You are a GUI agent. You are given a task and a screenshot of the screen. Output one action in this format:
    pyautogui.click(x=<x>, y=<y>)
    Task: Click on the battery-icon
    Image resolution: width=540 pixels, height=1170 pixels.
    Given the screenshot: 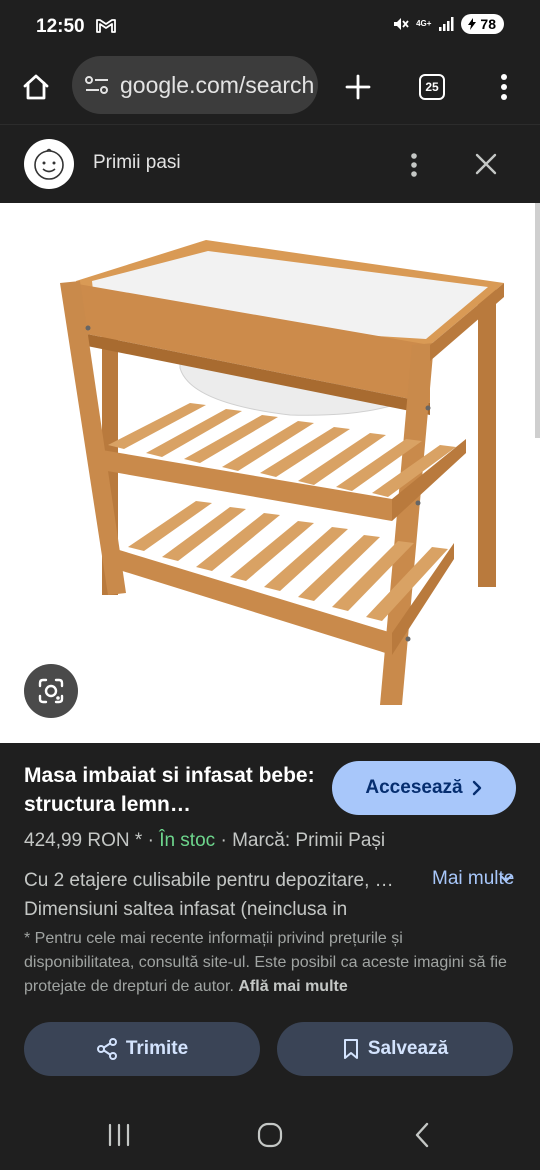 What is the action you would take?
    pyautogui.click(x=472, y=24)
    